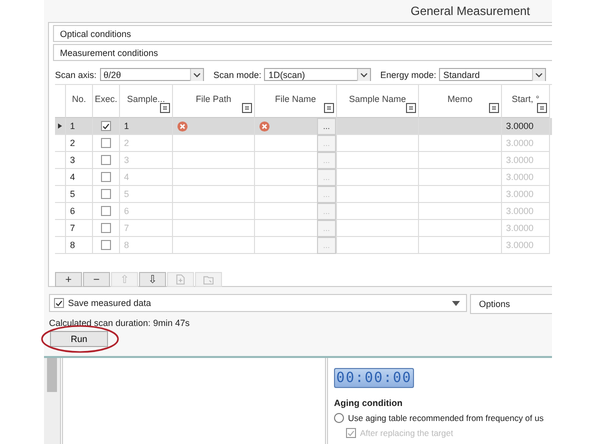 Image resolution: width=592 pixels, height=444 pixels. Describe the element at coordinates (96, 279) in the screenshot. I see `toolbar-button: −` at that location.